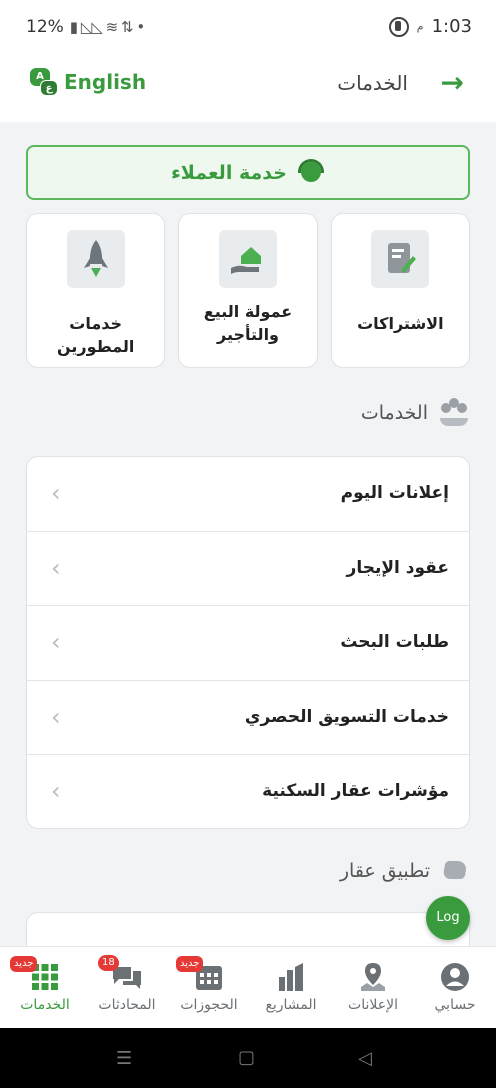 Image resolution: width=496 pixels, height=1088 pixels. What do you see at coordinates (455, 977) in the screenshot?
I see `account-icon` at bounding box center [455, 977].